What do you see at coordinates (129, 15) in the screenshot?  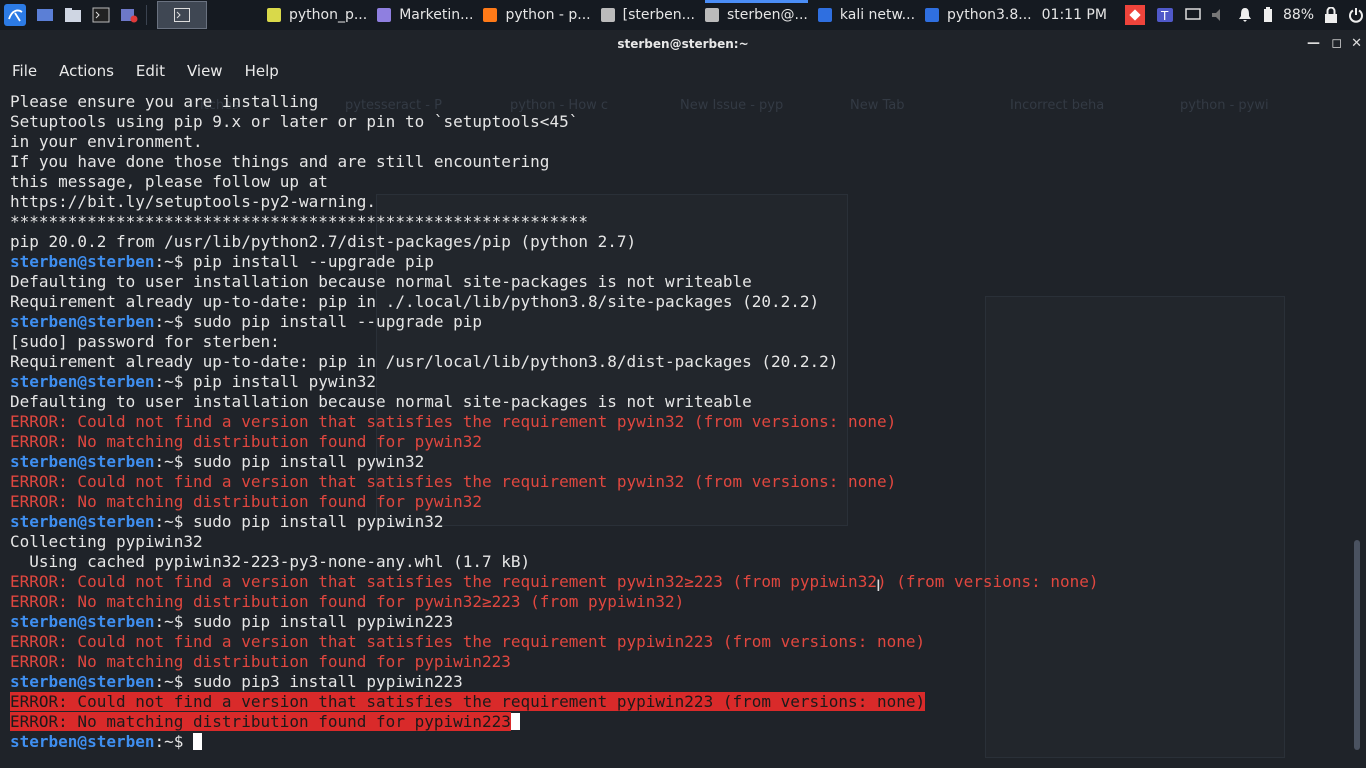 I see `screen-recorder-icon` at bounding box center [129, 15].